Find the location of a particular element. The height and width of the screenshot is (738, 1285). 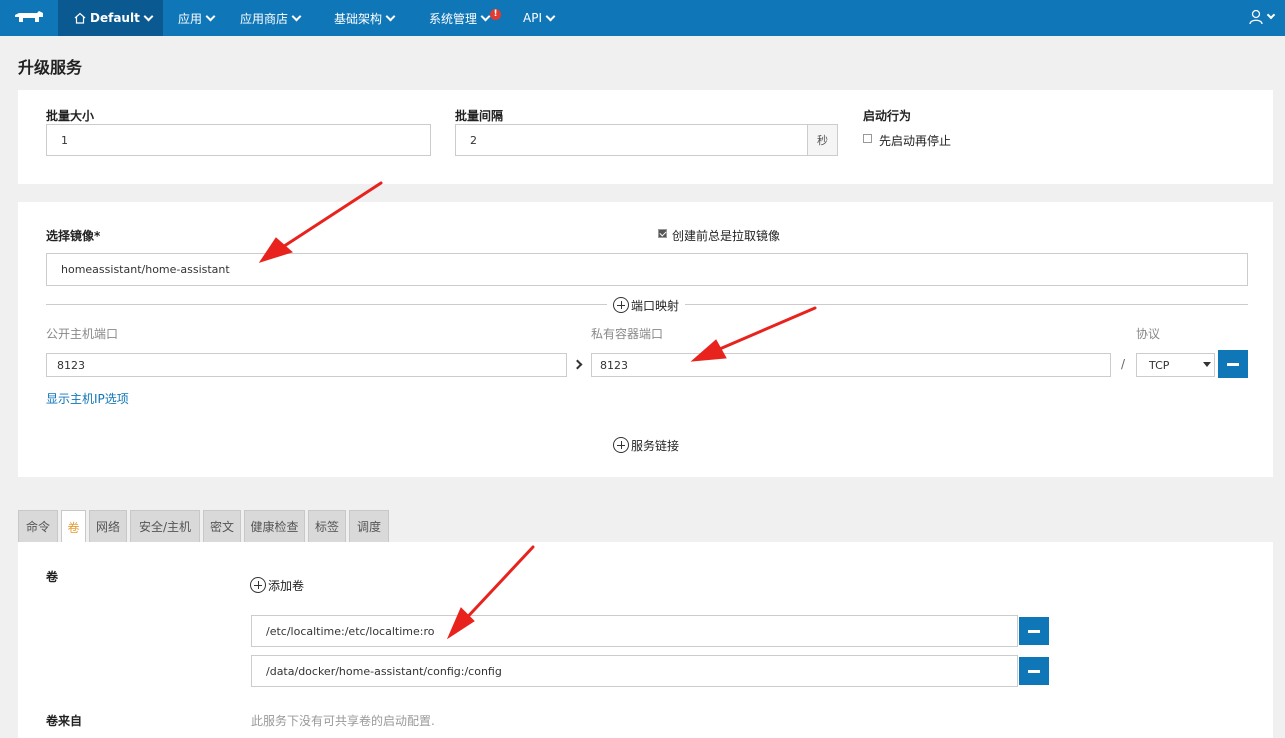

nav-catalog: 应用商店 is located at coordinates (271, 18).